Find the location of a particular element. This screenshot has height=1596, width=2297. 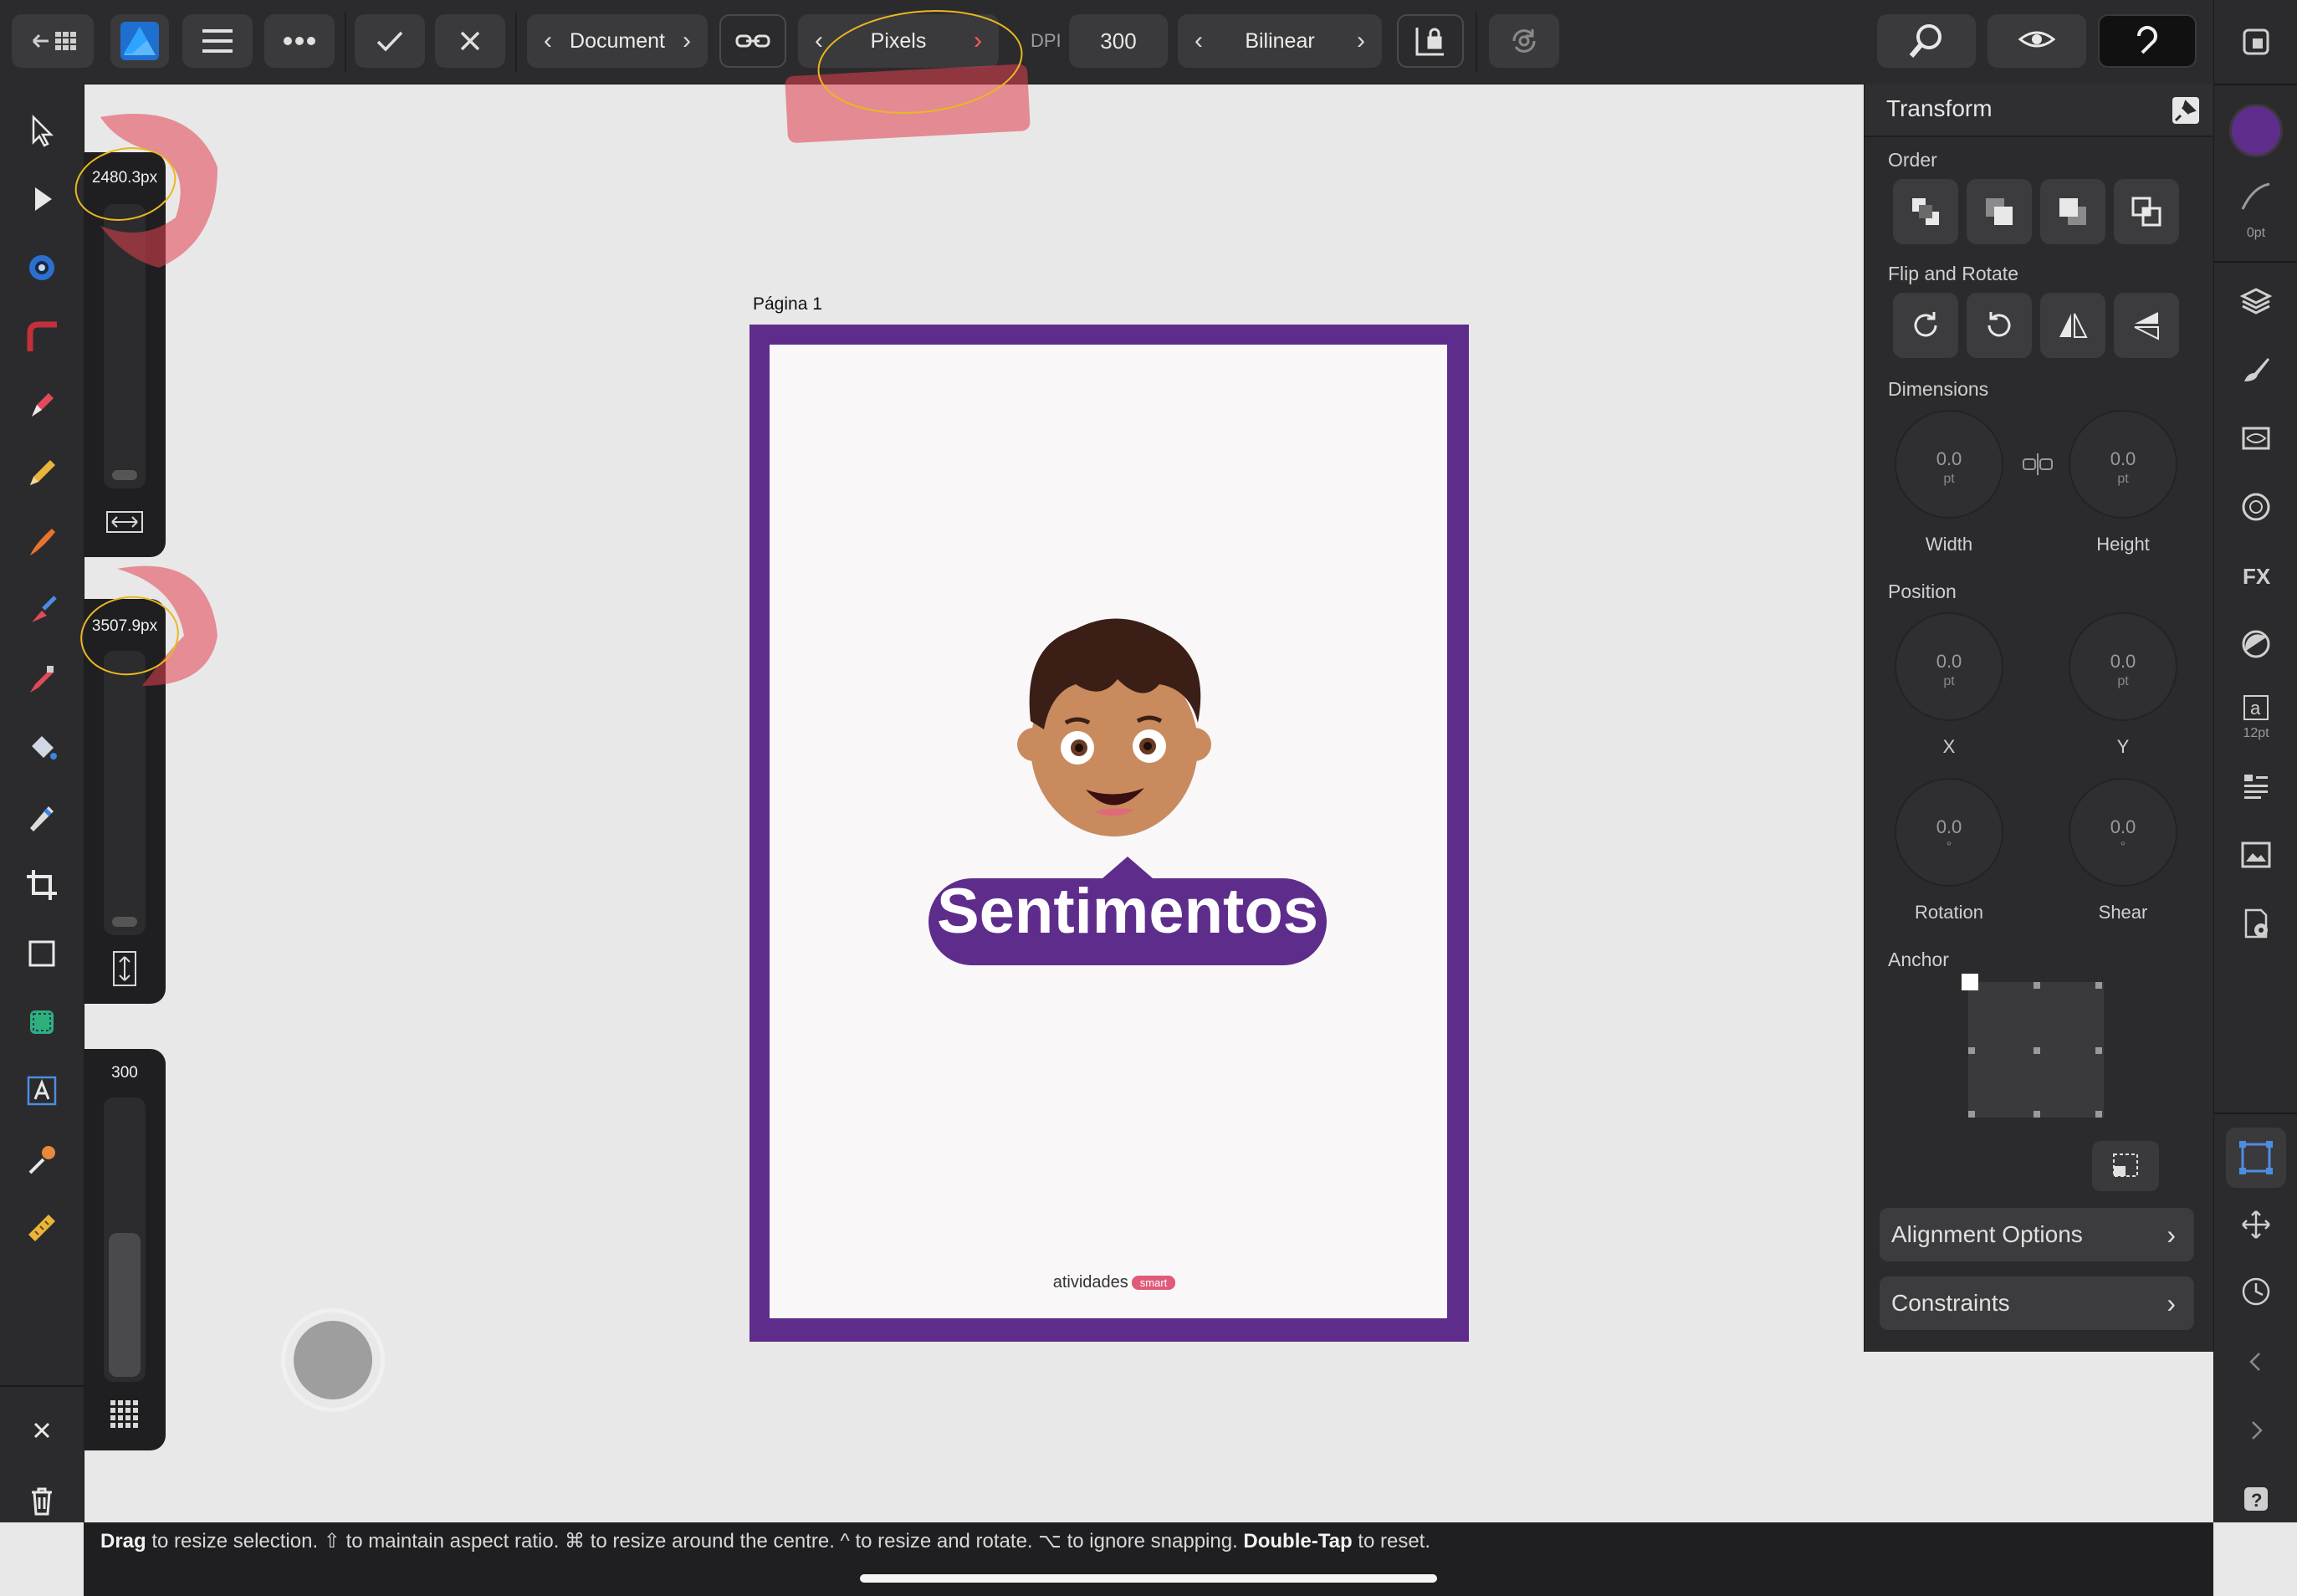

dpi-slider-value: 300 is located at coordinates (124, 1073).